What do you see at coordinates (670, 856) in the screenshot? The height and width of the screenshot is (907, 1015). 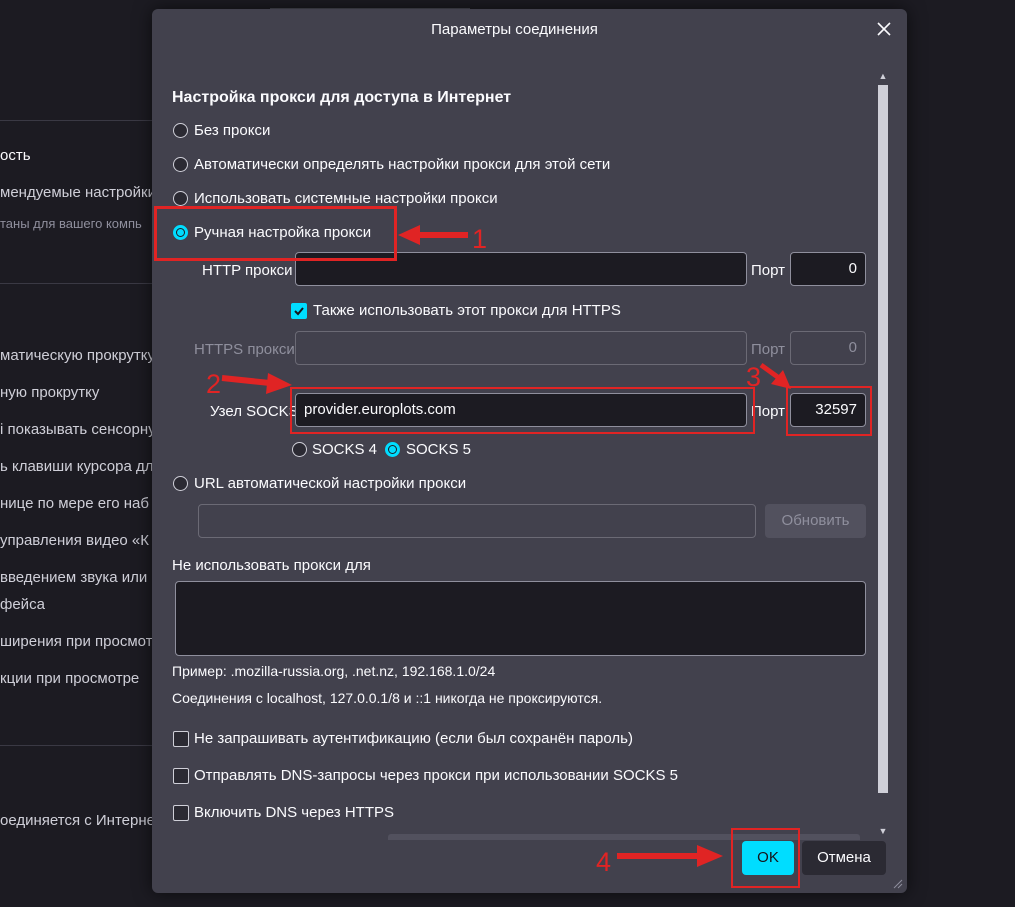 I see `annotation-arrow-4-icon` at bounding box center [670, 856].